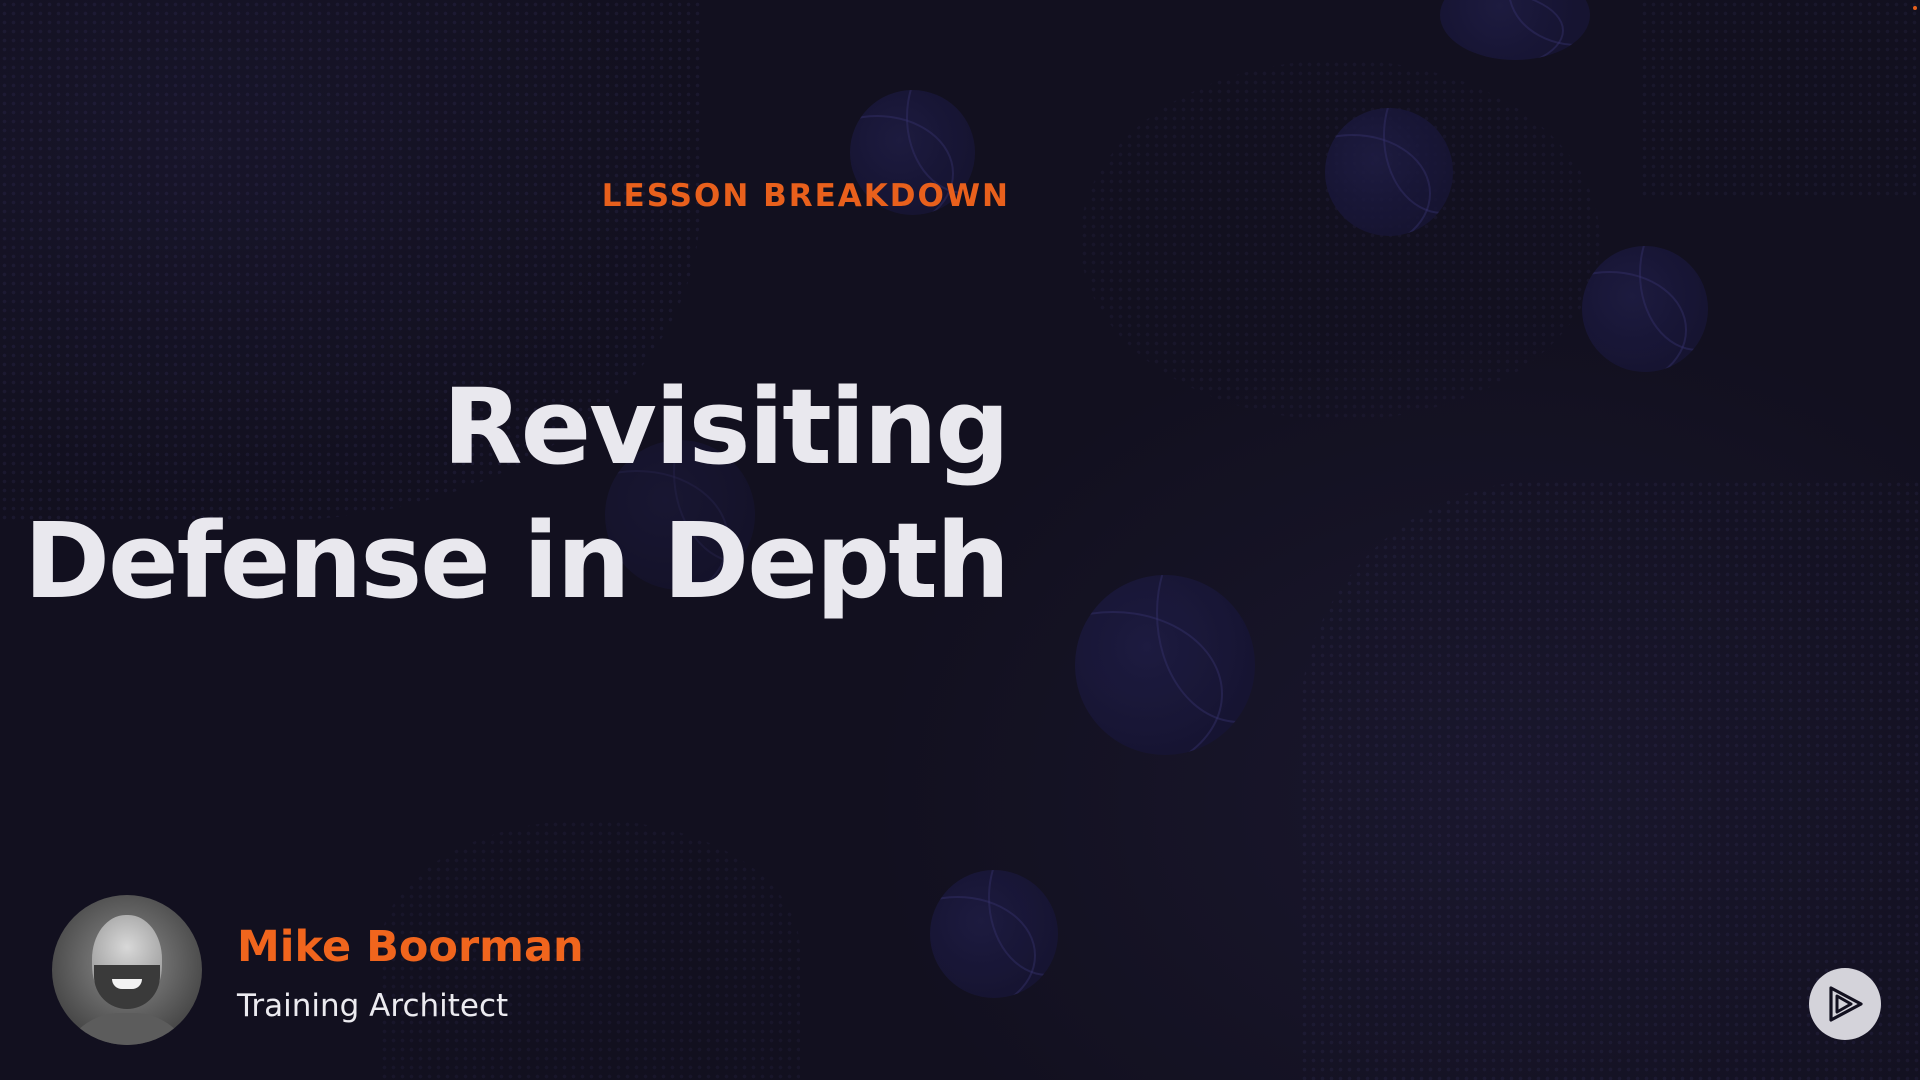 Image resolution: width=1920 pixels, height=1080 pixels. Describe the element at coordinates (1915, 8) in the screenshot. I see `corner-dot` at that location.